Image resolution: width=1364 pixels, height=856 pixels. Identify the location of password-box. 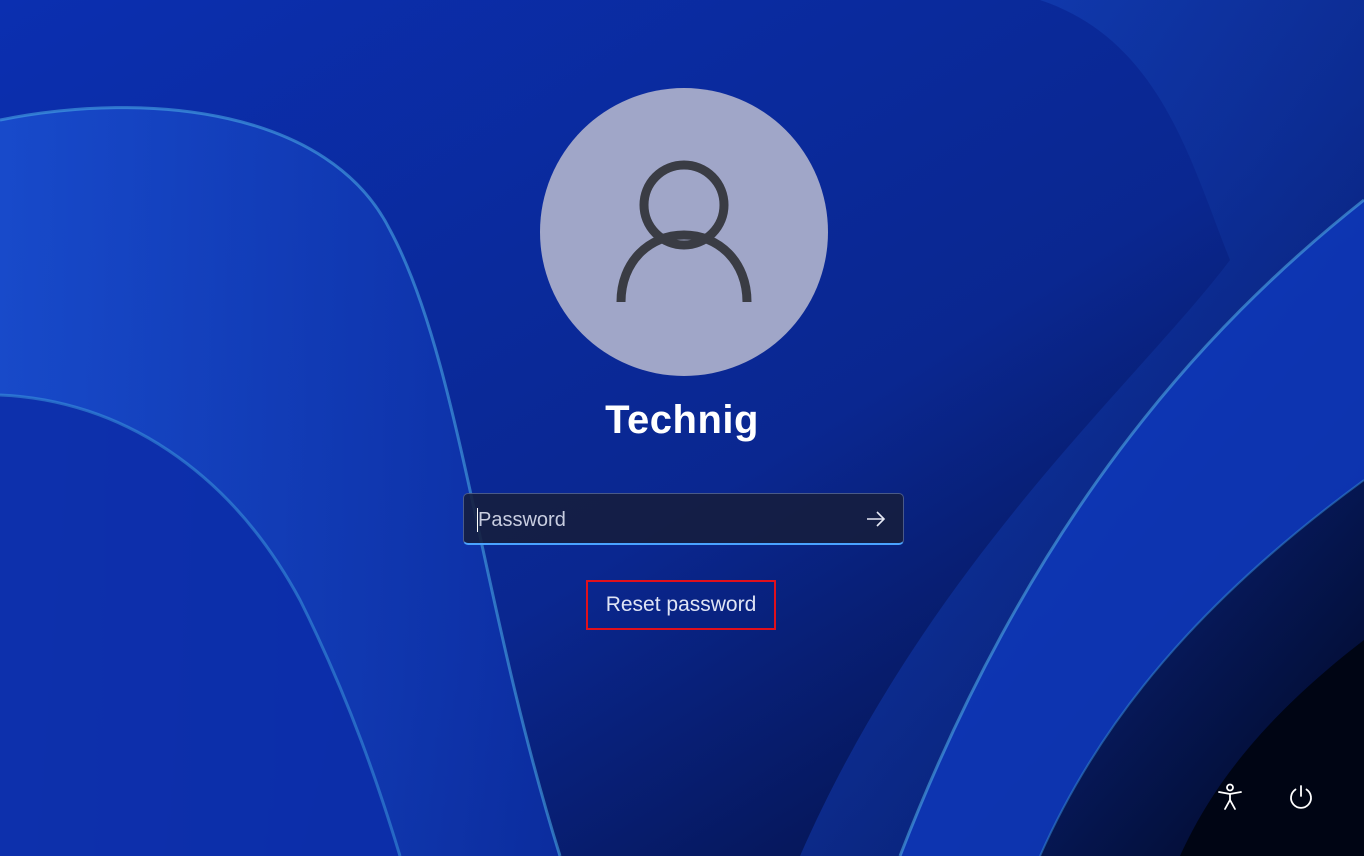
(683, 519).